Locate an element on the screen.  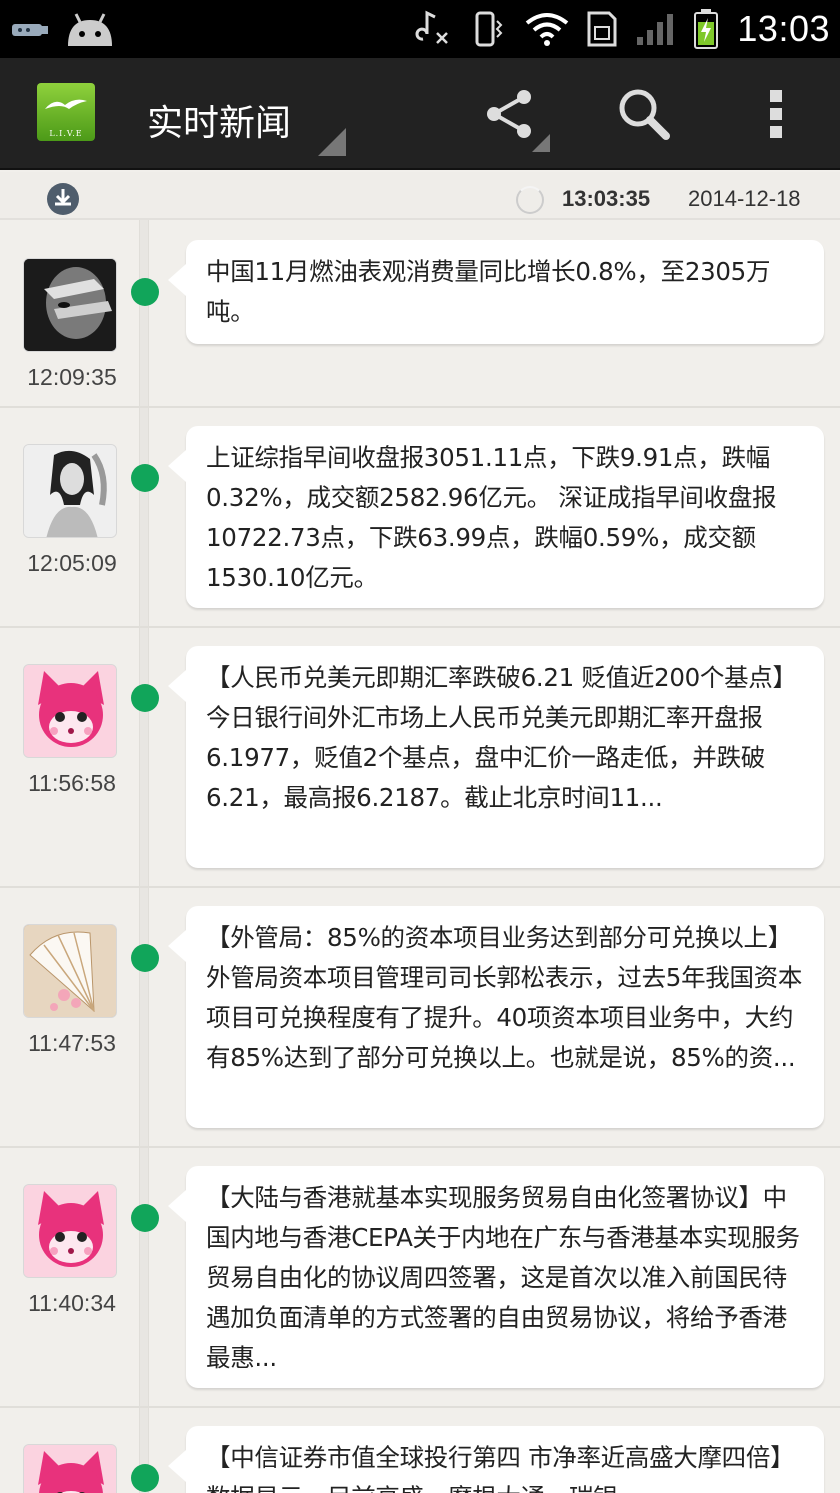
search-button is located at coordinates (644, 114).